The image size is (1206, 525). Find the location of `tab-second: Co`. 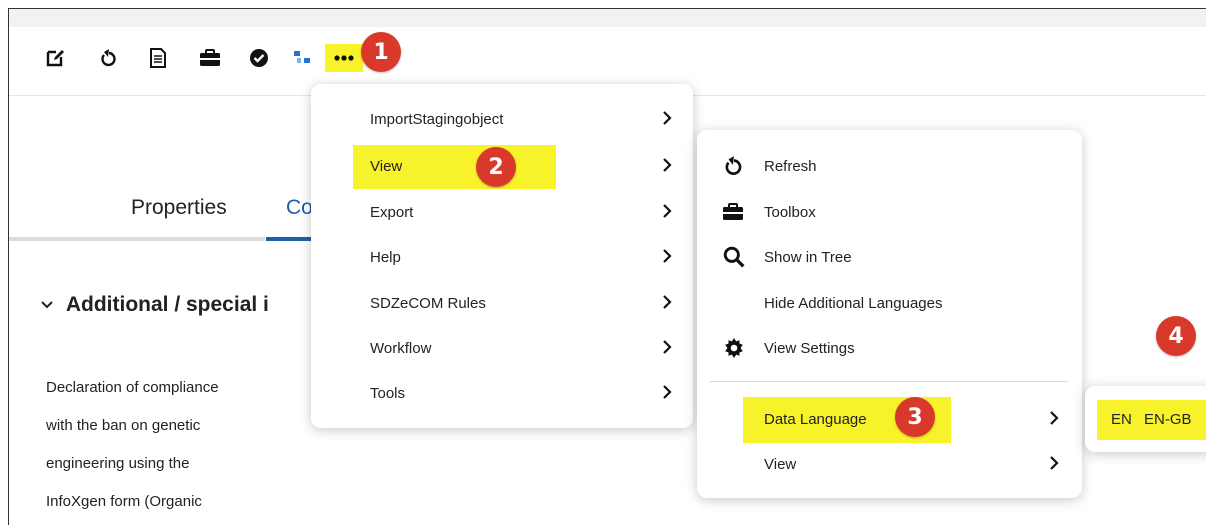

tab-second: Co is located at coordinates (299, 208).